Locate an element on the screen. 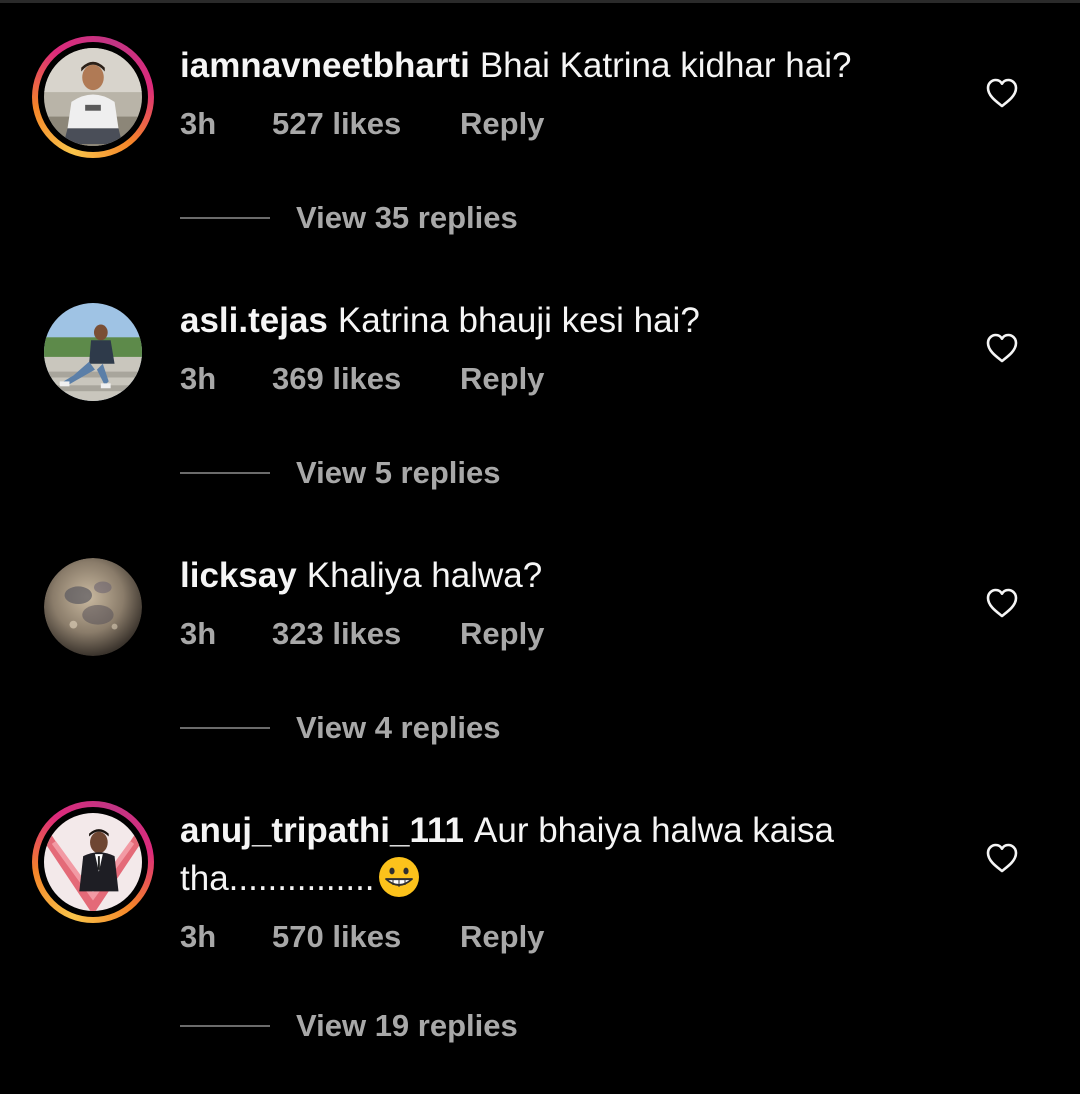 The width and height of the screenshot is (1080, 1094). view-replies-button: View 4 replies is located at coordinates (340, 728).